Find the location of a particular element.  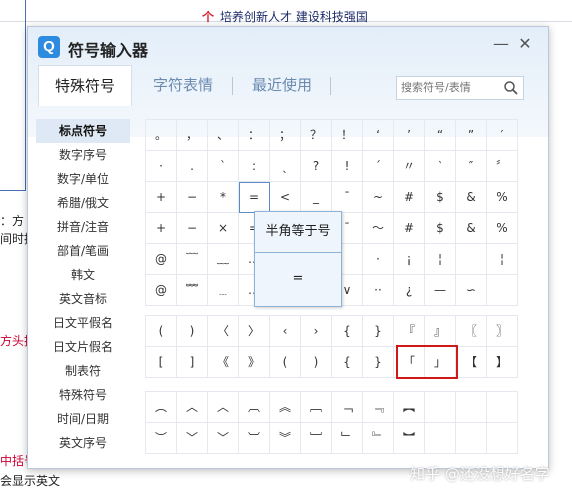

title-bar: Q 符号输入器 — ✕ is located at coordinates (288, 45).